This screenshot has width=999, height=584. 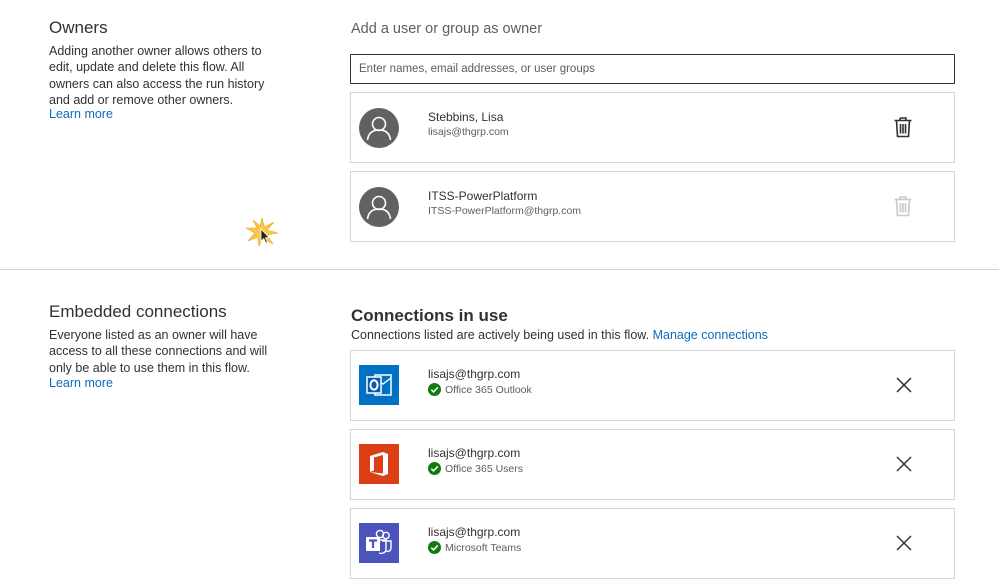 I want to click on embedded-learn-more-link: Learn more, so click(x=81, y=383).